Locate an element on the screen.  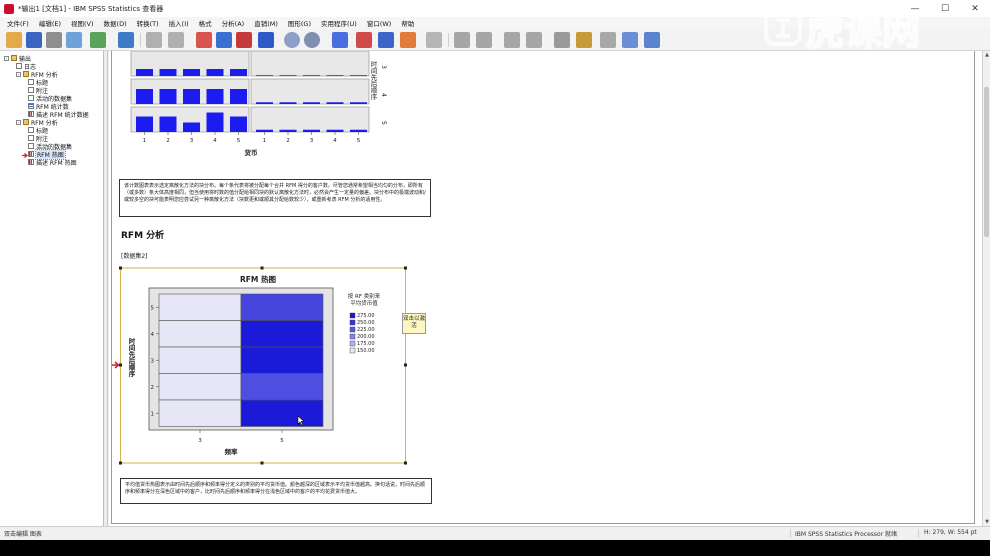
section-heading: RFM 分析 is located at coordinates (143, 236).